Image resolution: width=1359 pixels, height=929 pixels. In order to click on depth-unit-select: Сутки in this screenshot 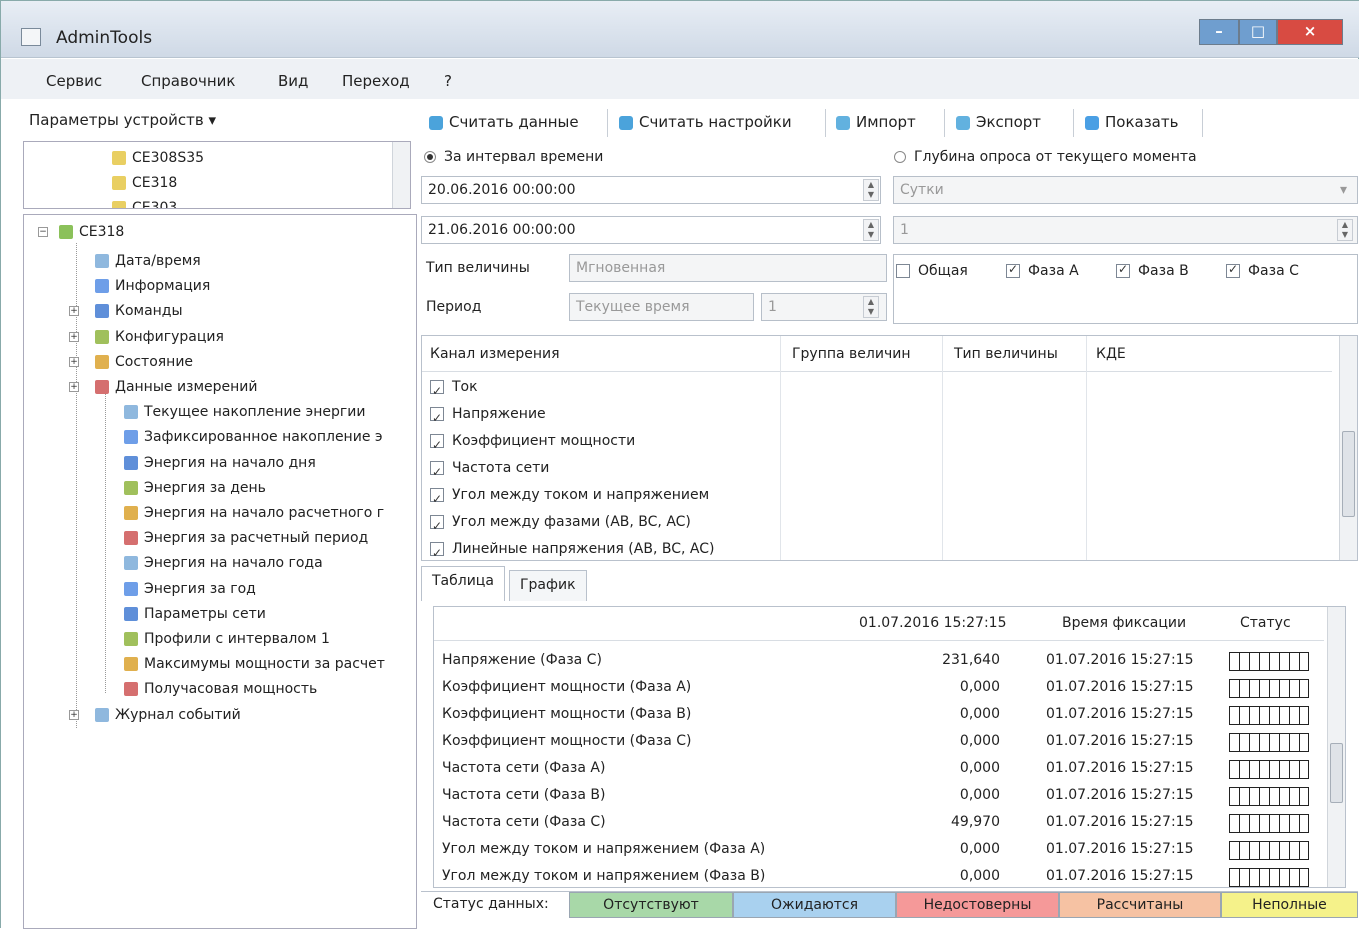, I will do `click(1125, 190)`.